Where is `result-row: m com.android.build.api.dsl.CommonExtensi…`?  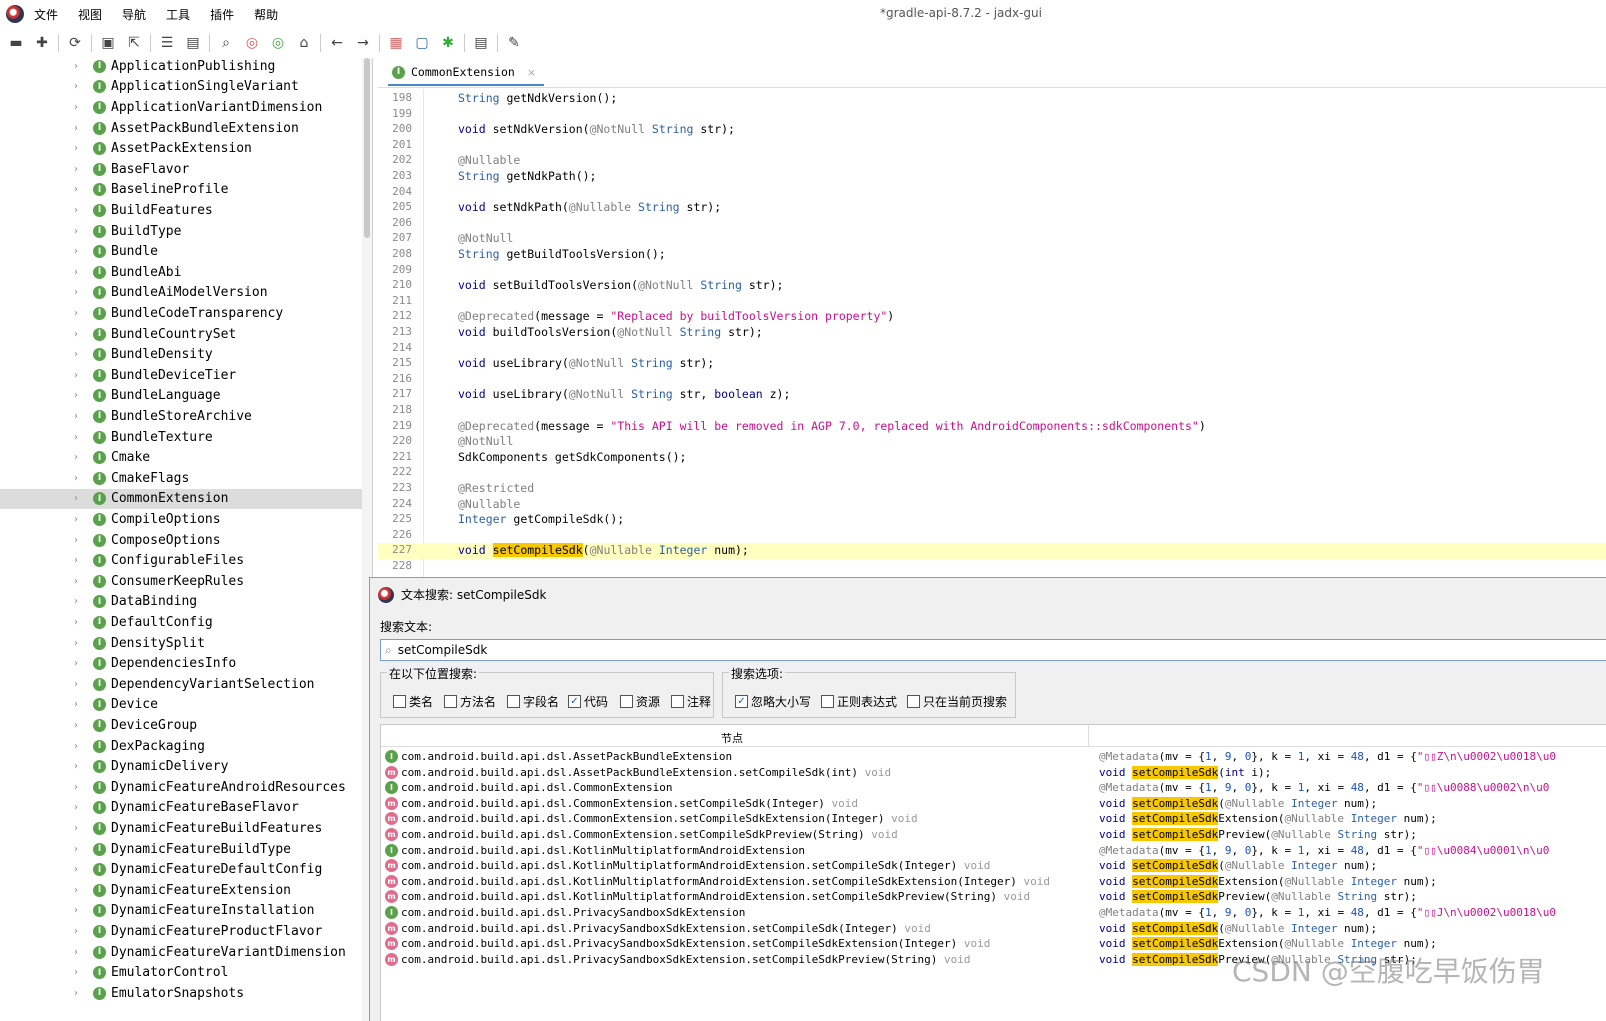
result-row: m com.android.build.api.dsl.CommonExtensi… is located at coordinates (993, 835).